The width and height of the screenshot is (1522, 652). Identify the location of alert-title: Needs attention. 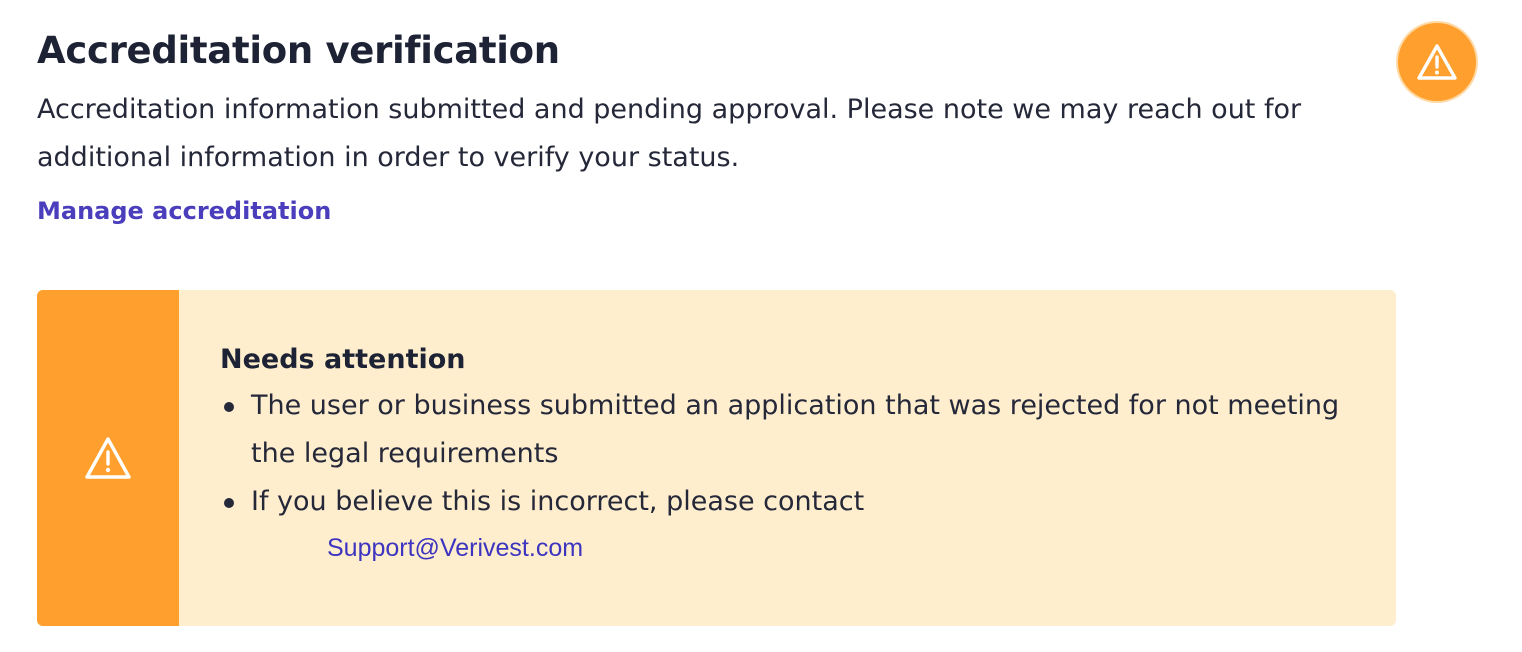
(343, 359).